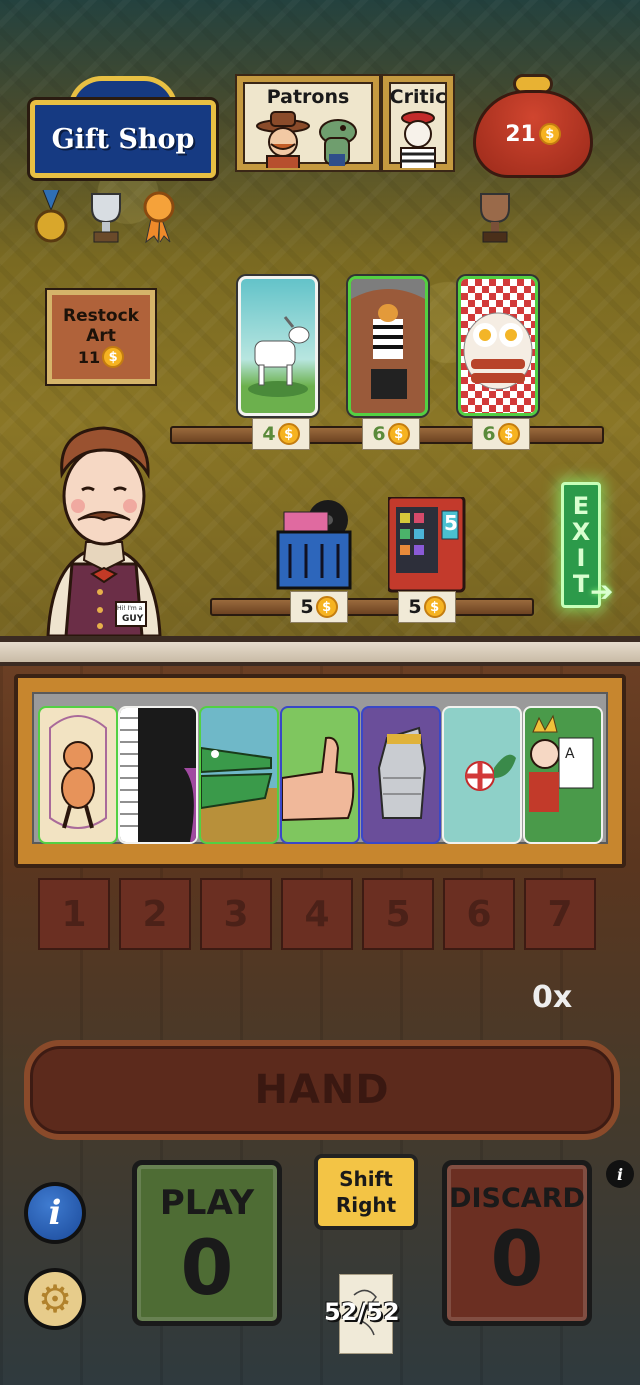 This screenshot has height=1385, width=640. I want to click on play-label: PLAY, so click(207, 1203).